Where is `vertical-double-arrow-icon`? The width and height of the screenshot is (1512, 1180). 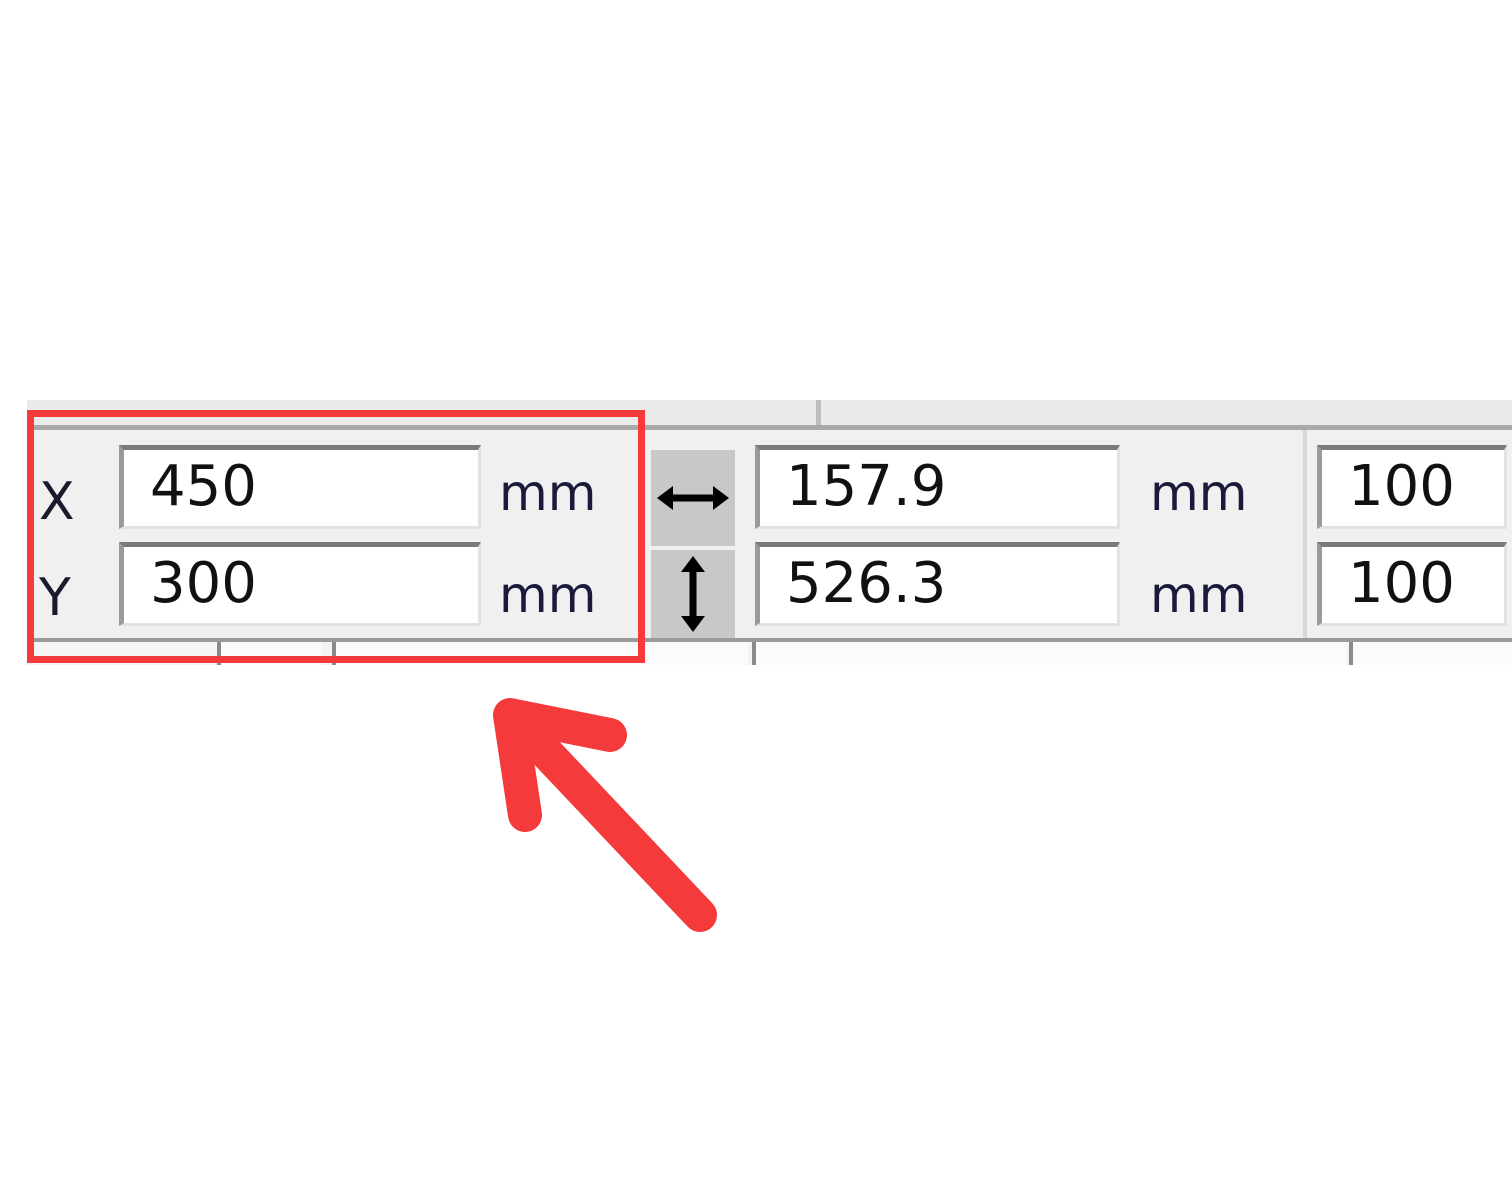 vertical-double-arrow-icon is located at coordinates (693, 594).